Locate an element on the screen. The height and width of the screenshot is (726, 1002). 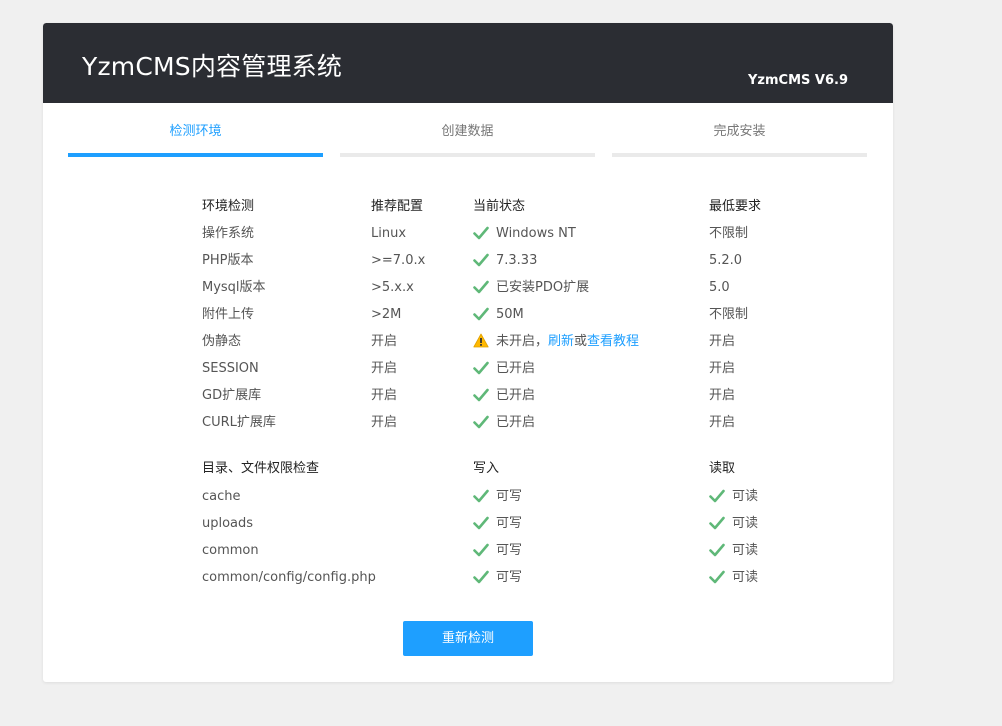
env-recommended: Linux is located at coordinates (389, 233).